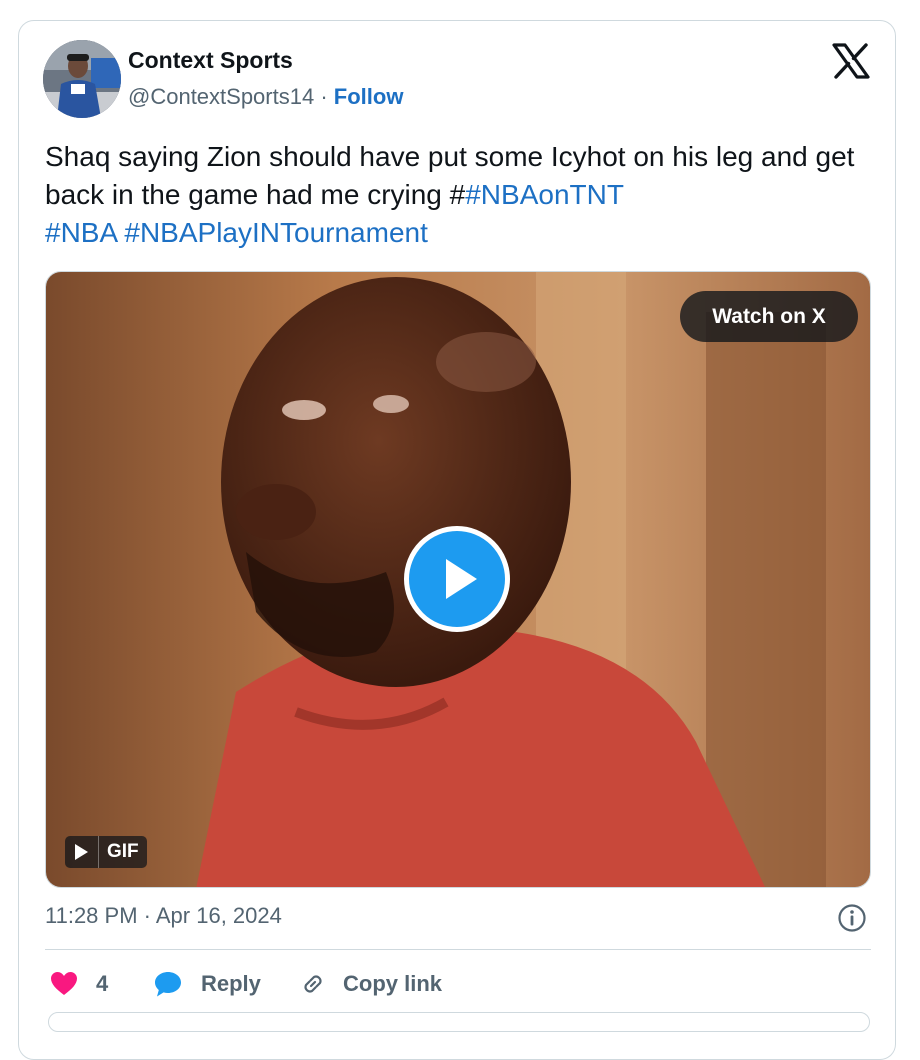 This screenshot has width=920, height=1060. I want to click on link-icon, so click(313, 984).